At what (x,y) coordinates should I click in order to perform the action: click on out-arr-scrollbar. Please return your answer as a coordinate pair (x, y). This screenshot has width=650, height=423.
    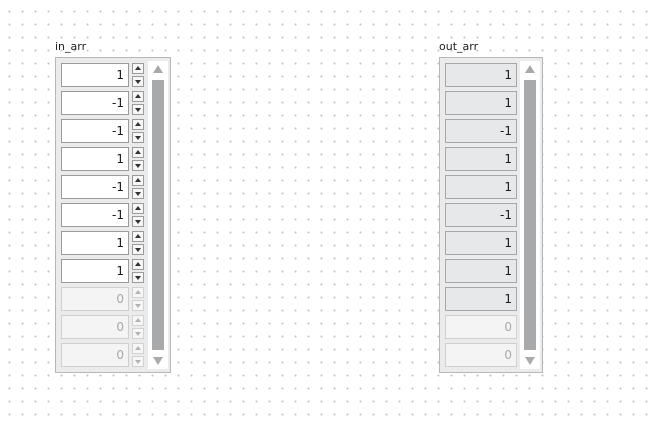
    Looking at the image, I should click on (530, 215).